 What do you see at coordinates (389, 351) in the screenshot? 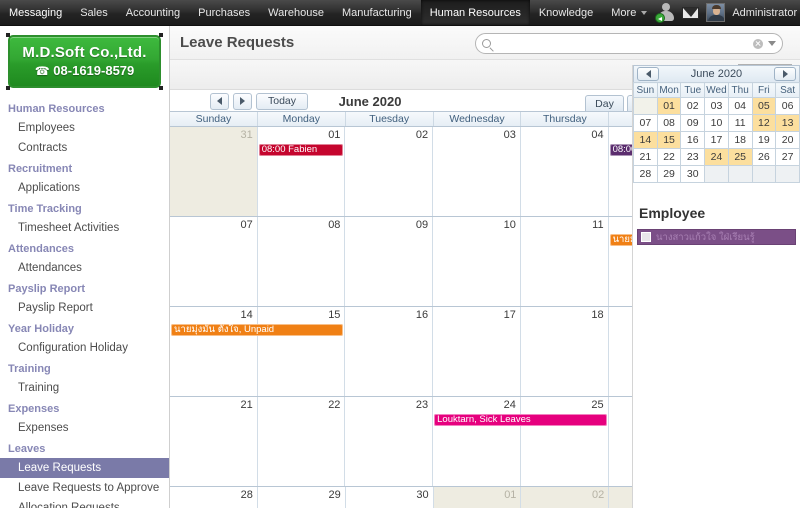
I see `calendar-day-cell: 16` at bounding box center [389, 351].